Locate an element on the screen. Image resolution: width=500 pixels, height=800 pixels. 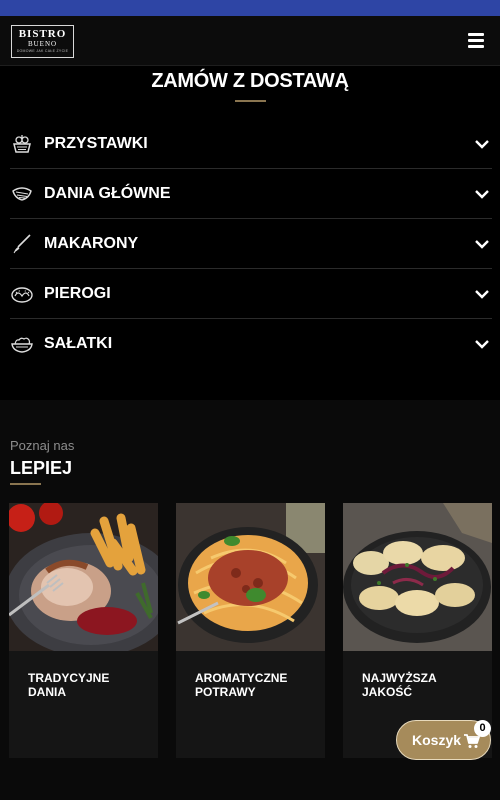
pasta-icon is located at coordinates (22, 244).